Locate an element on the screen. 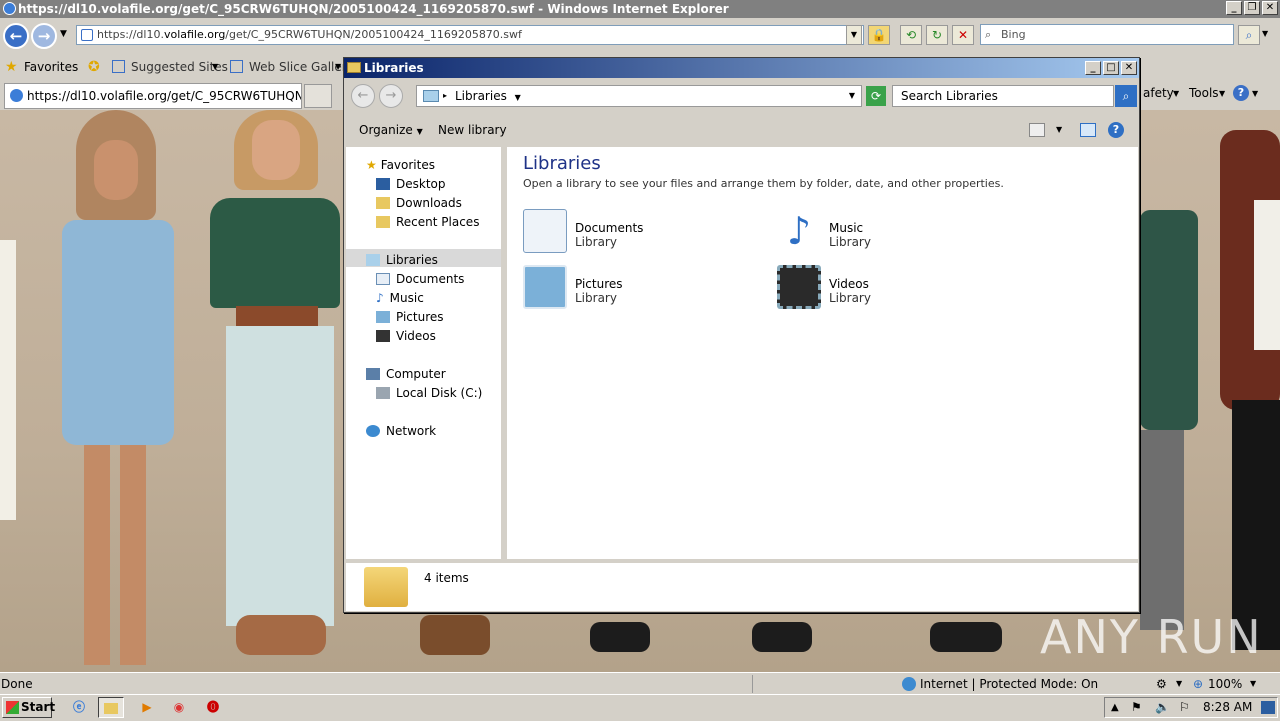  nav-desktop: Desktop is located at coordinates (411, 184).